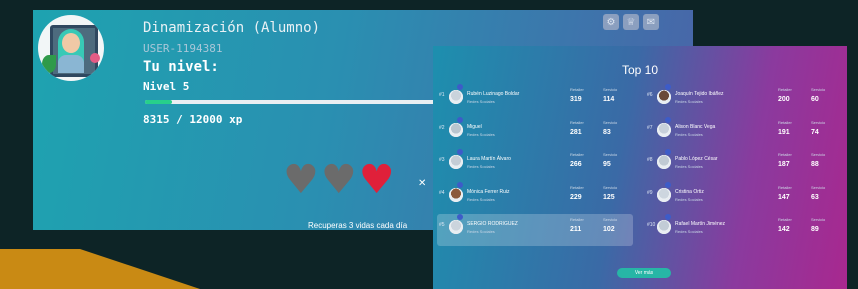 The image size is (858, 289). I want to click on value-servicio: 83, so click(607, 132).